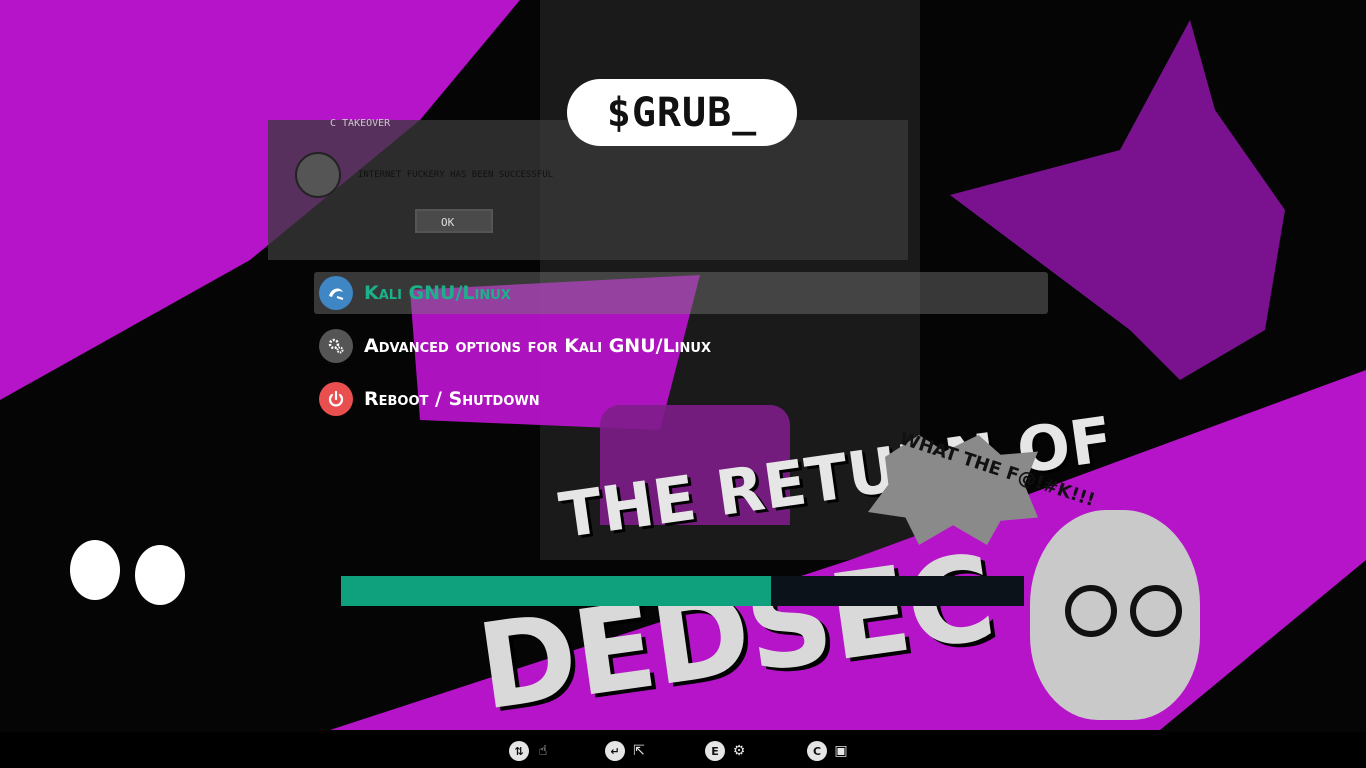 The height and width of the screenshot is (768, 1366). What do you see at coordinates (456, 175) in the screenshot?
I see `bg-dialog-message: INTERNET FUCKERY HAS BEEN SUCCESSFUL` at bounding box center [456, 175].